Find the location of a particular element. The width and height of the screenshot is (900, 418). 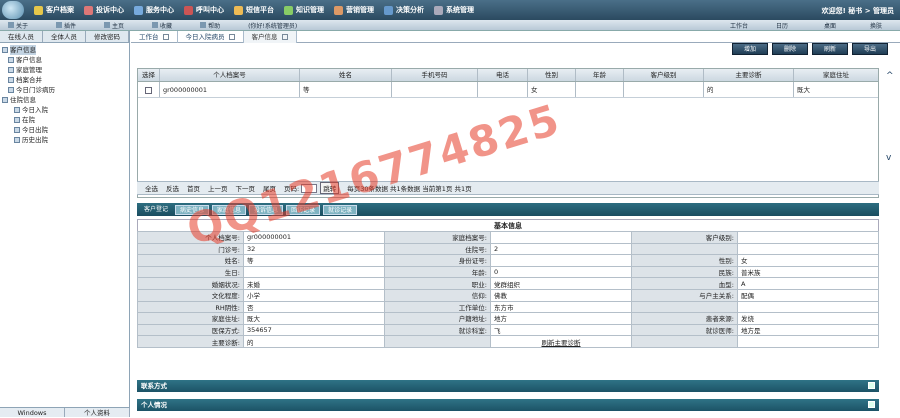

sidebar-tab-change-password: 修改密码 is located at coordinates (107, 36).